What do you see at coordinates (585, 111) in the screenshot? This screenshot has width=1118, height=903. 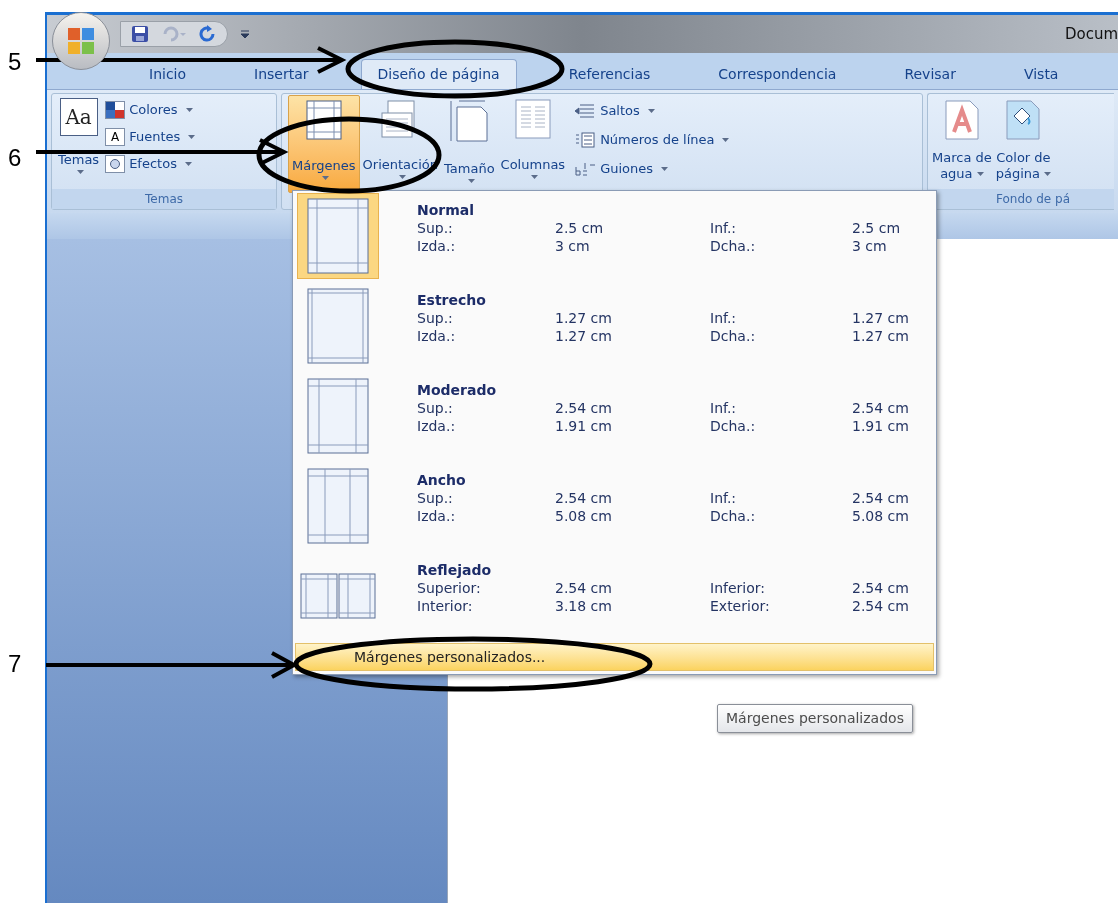 I see `breaks-icon` at bounding box center [585, 111].